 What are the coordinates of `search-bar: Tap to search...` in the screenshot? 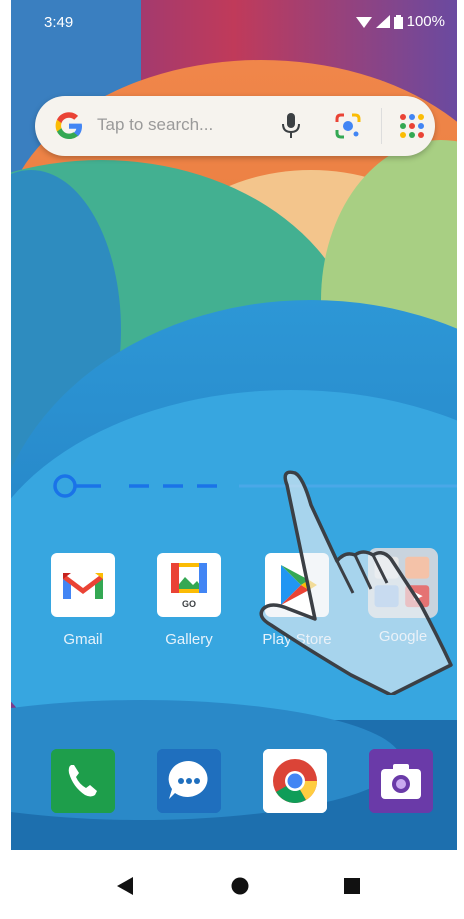 It's located at (235, 126).